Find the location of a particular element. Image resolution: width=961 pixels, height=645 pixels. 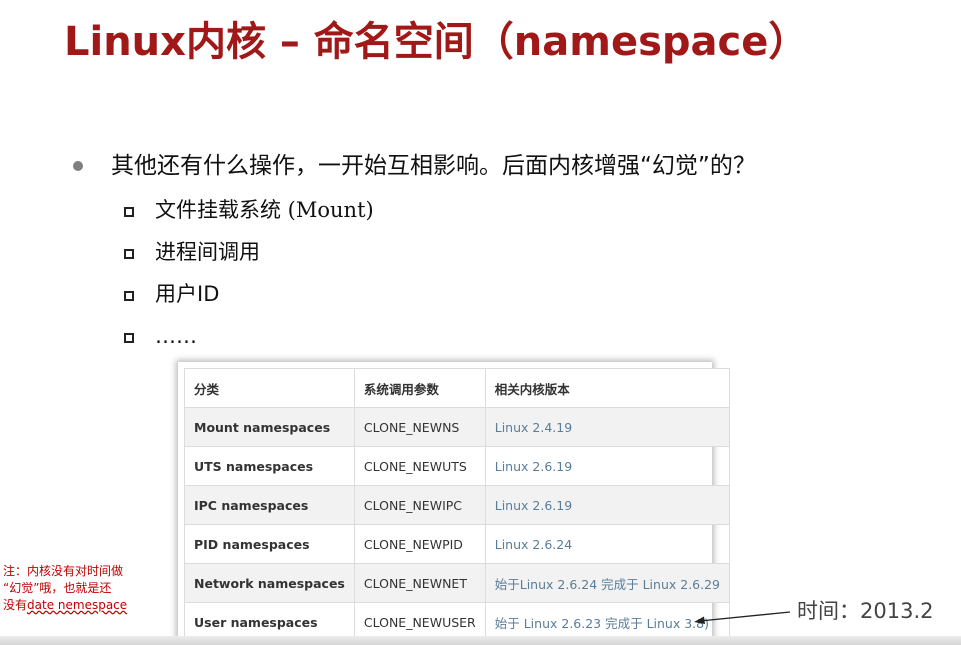

table-cell-category: PID namespaces is located at coordinates (269, 544).